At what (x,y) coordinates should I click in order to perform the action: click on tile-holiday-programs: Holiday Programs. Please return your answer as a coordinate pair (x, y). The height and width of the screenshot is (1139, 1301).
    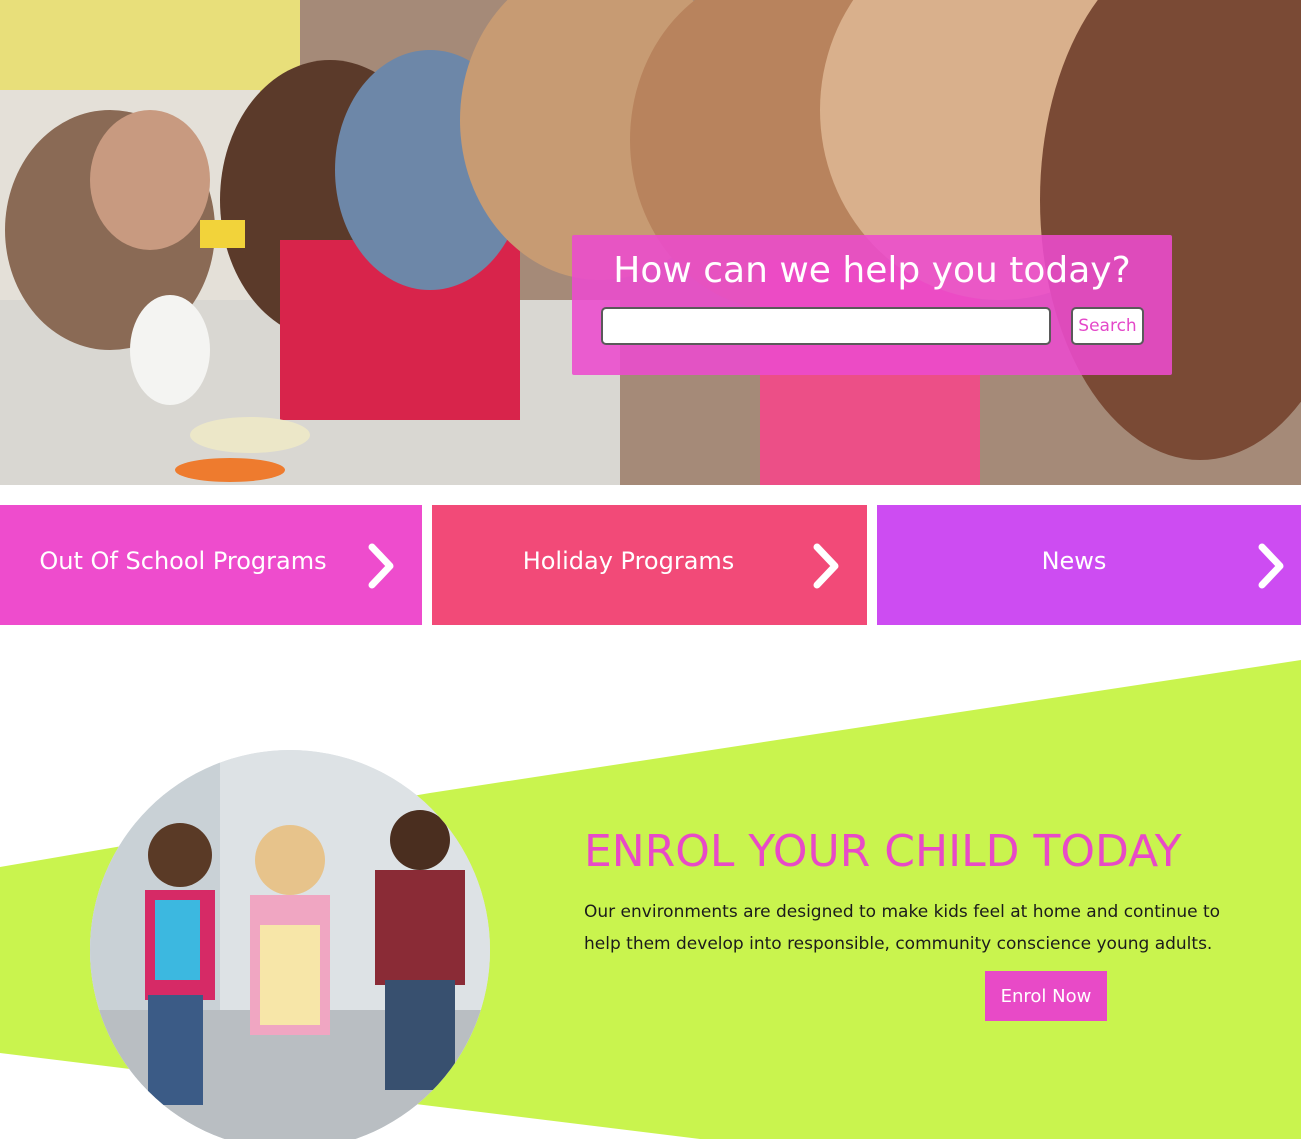
    Looking at the image, I should click on (649, 565).